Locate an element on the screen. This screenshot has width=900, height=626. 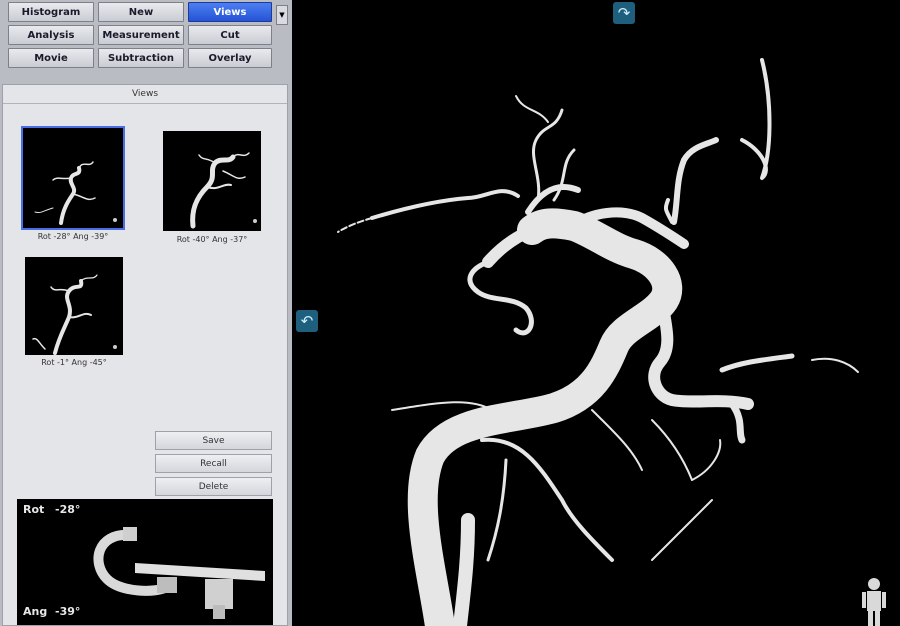
thumbnail-caption: Rot -1° Ang -45° is located at coordinates (74, 362).